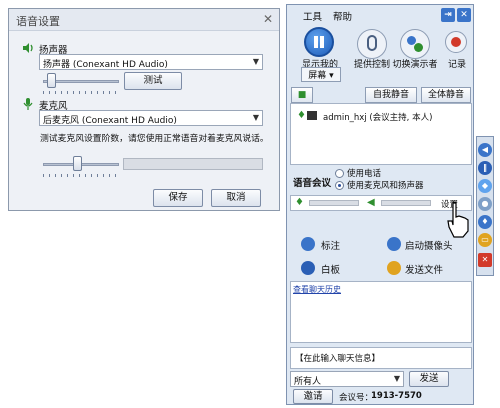  I want to click on start-camera-button: 启动摄像头, so click(429, 245).